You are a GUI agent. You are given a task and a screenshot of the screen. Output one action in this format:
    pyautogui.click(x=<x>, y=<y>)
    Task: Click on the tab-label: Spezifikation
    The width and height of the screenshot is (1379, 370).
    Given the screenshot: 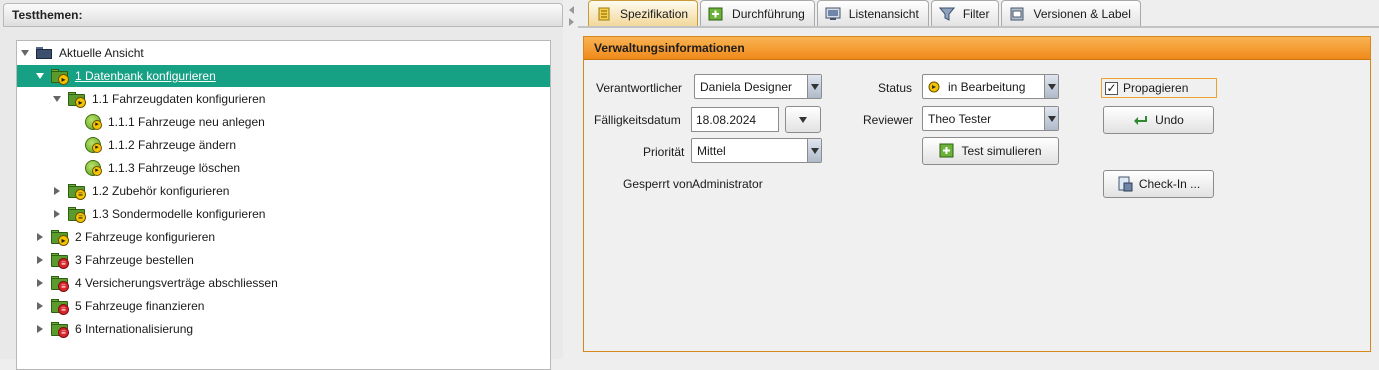 What is the action you would take?
    pyautogui.click(x=654, y=14)
    